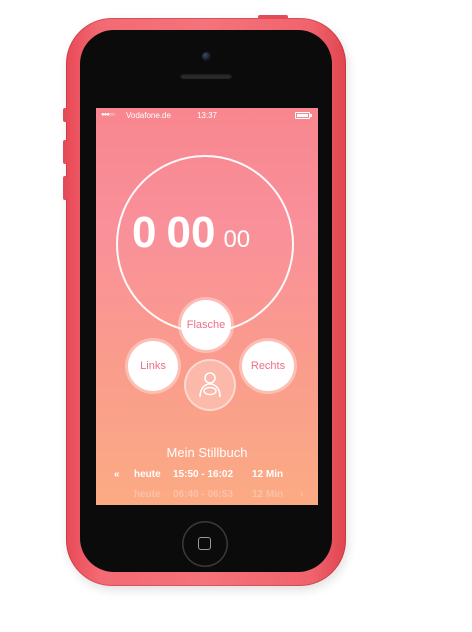  Describe the element at coordinates (206, 56) in the screenshot. I see `front-camera` at that location.